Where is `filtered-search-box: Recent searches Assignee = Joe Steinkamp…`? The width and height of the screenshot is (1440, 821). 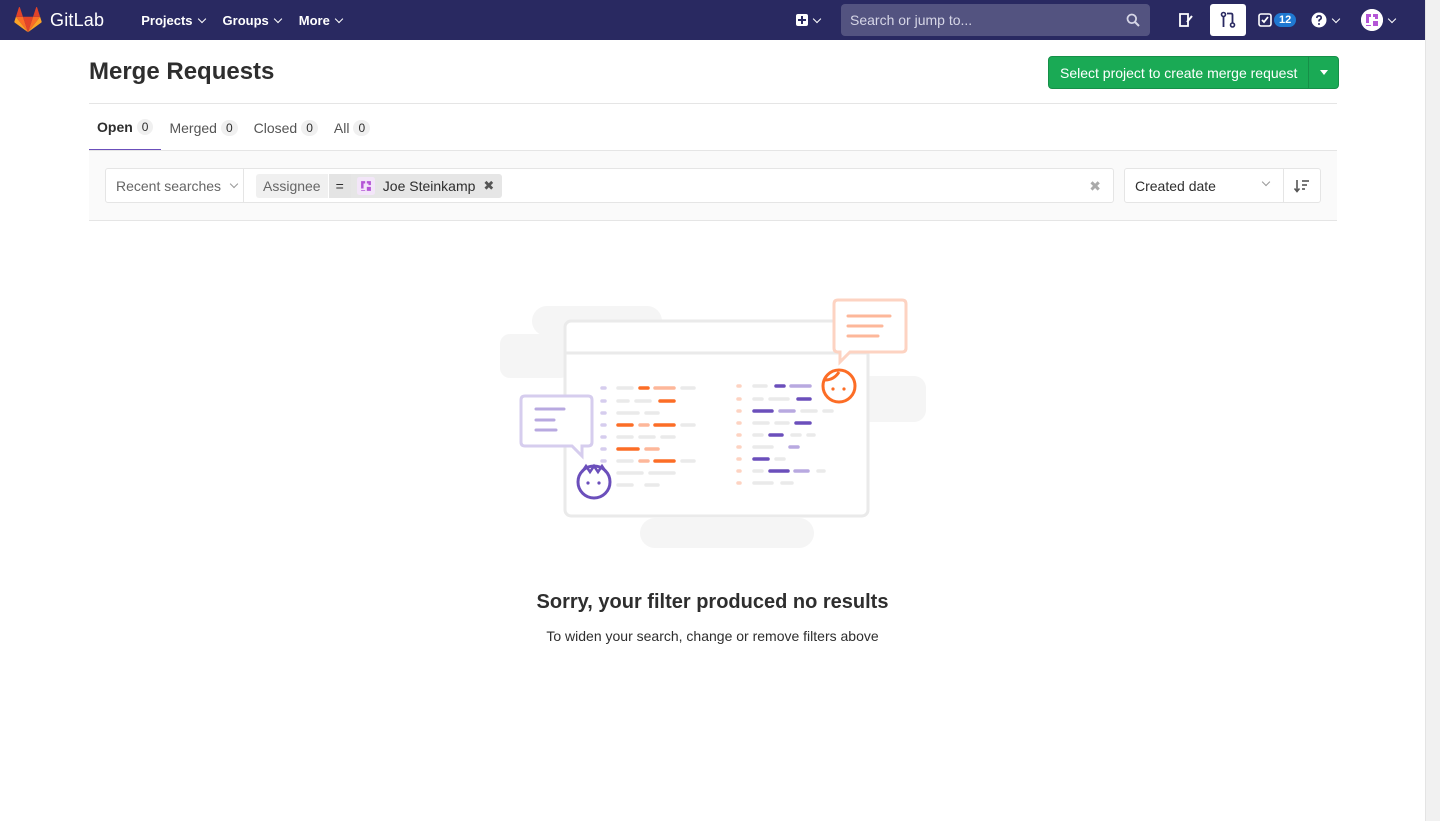
filtered-search-box: Recent searches Assignee = Joe Steinkamp… is located at coordinates (609, 185).